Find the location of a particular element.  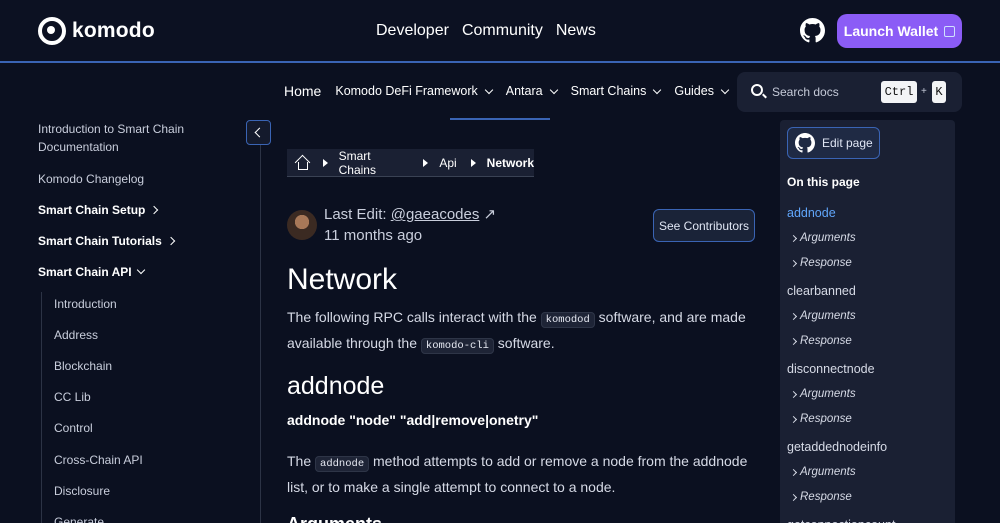

active-nav-indicator is located at coordinates (500, 119).